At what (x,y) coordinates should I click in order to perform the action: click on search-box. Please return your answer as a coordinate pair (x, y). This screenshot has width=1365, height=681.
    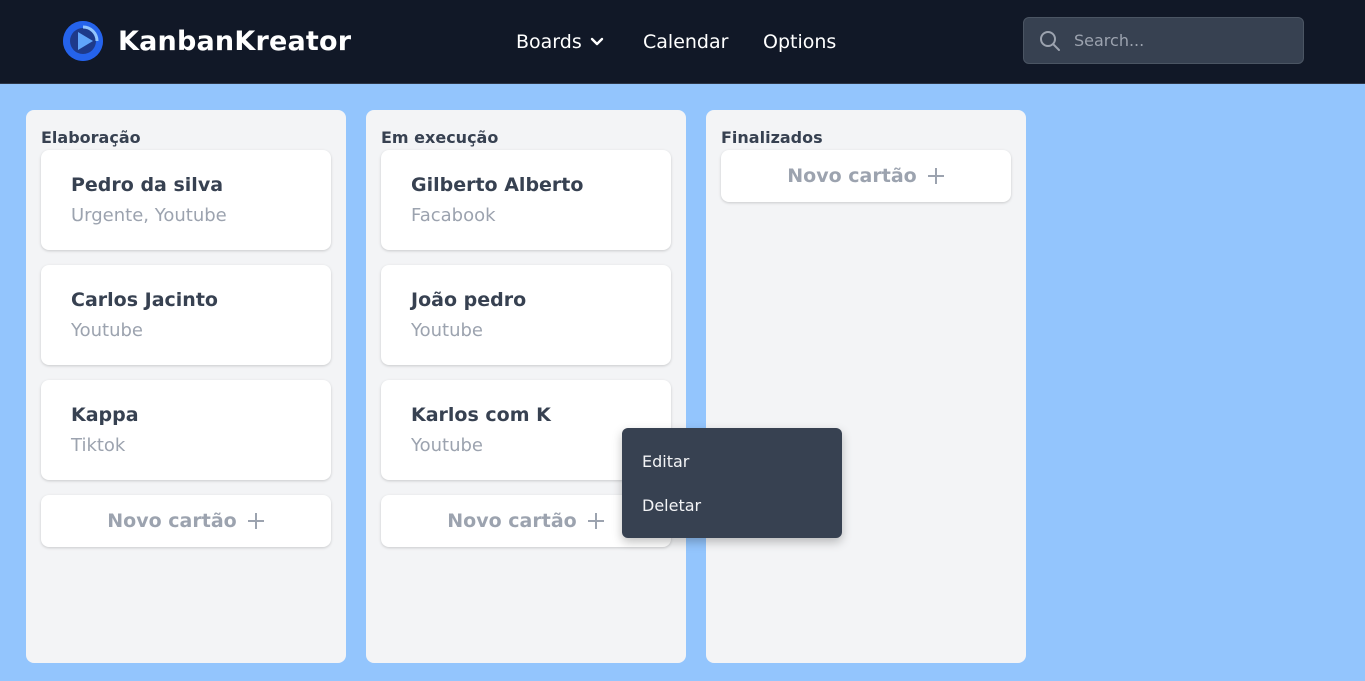
    Looking at the image, I should click on (1163, 40).